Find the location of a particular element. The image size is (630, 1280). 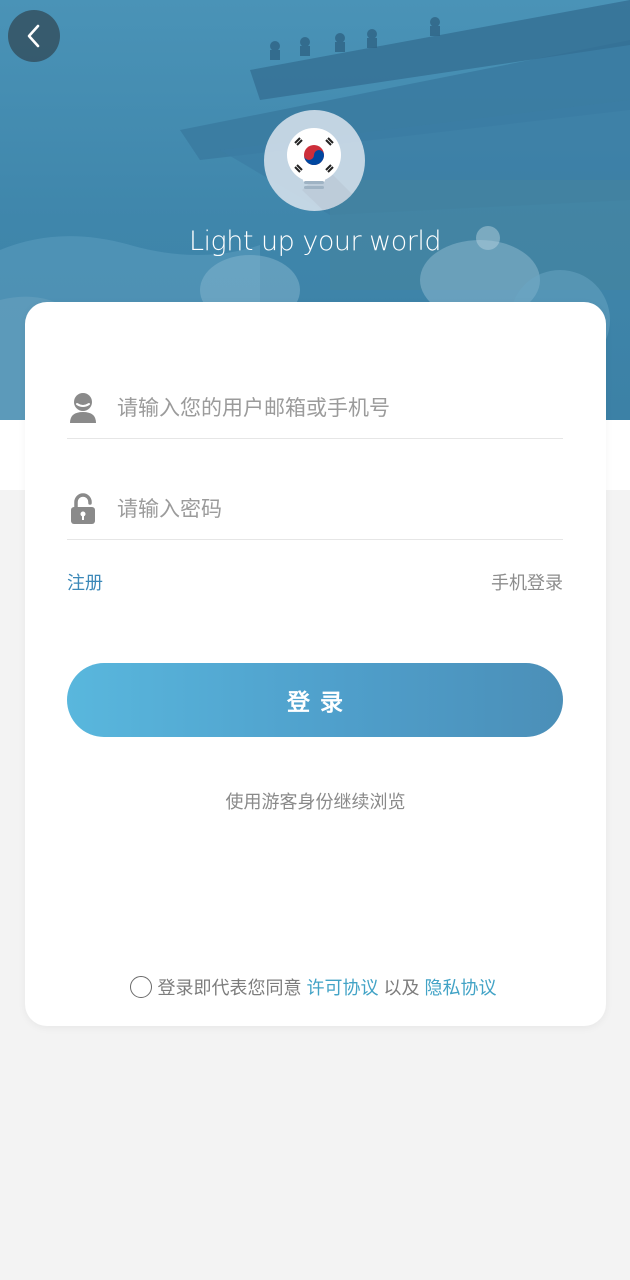

user-icon is located at coordinates (83, 408).